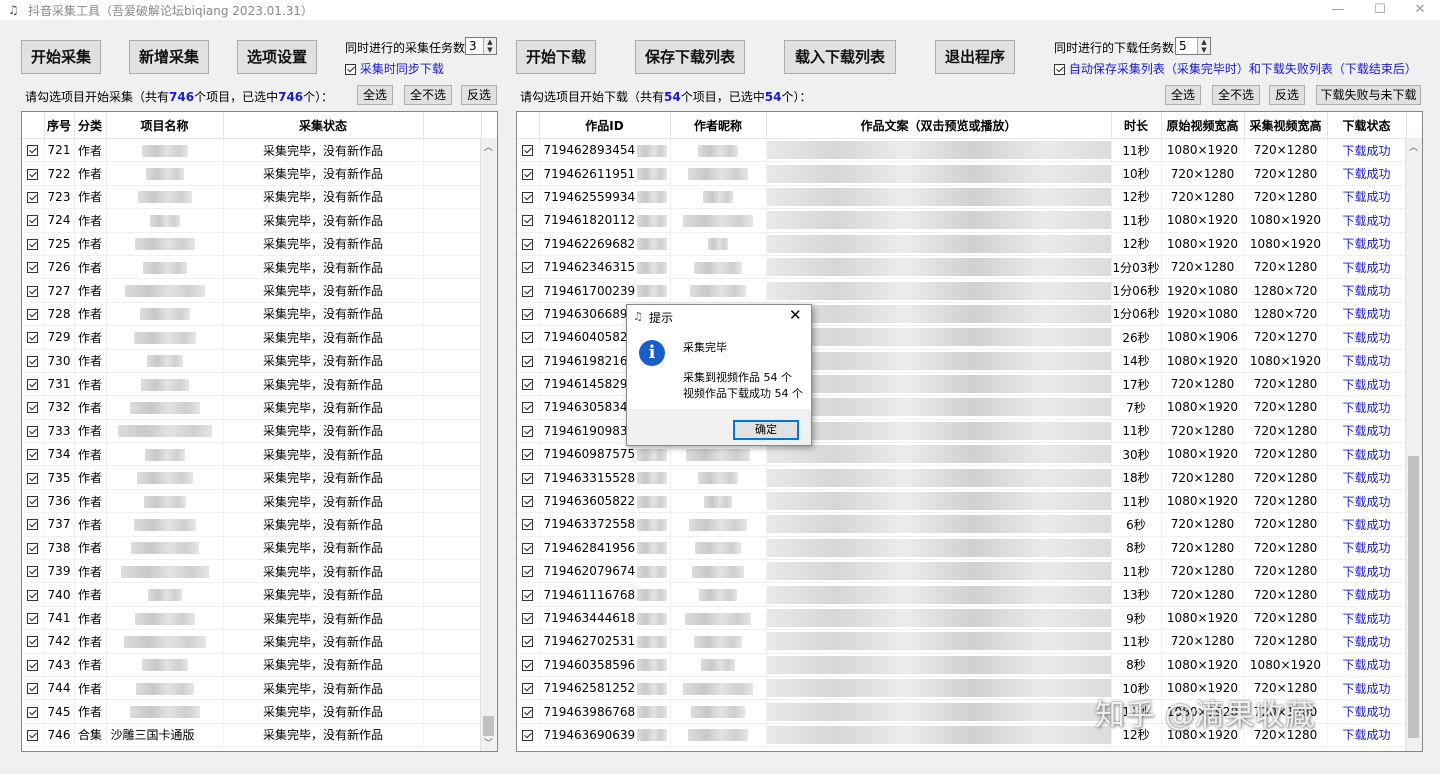  I want to click on load-download-list-button: 载入下载列表, so click(840, 57).